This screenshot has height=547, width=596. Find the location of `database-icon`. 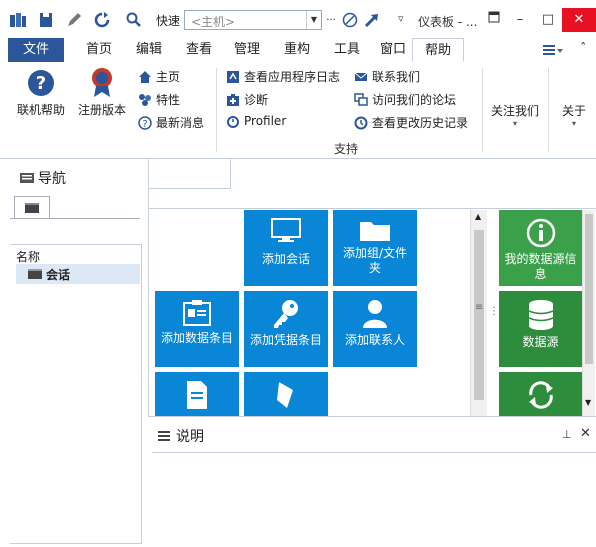

database-icon is located at coordinates (540, 315).